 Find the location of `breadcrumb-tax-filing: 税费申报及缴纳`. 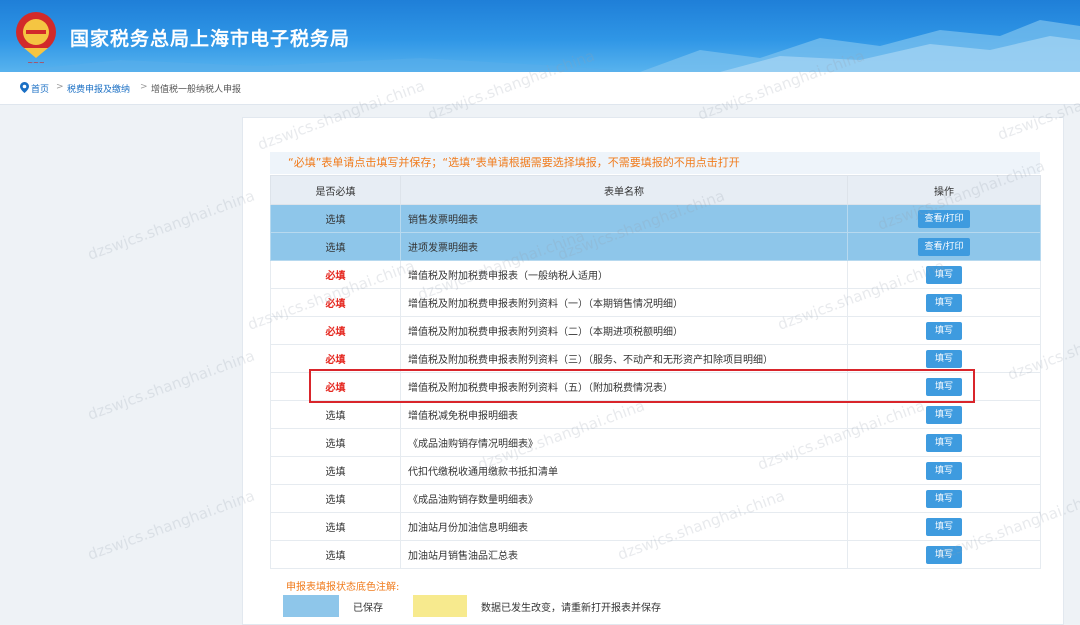

breadcrumb-tax-filing: 税费申报及缴纳 is located at coordinates (98, 88).